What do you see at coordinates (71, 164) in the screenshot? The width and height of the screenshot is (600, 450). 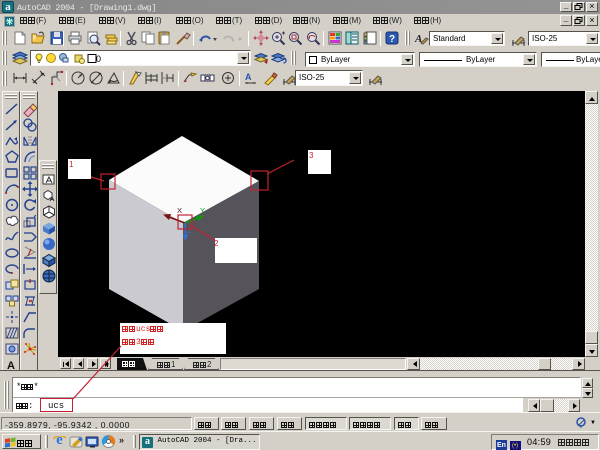 I see `svg-text: 1` at bounding box center [71, 164].